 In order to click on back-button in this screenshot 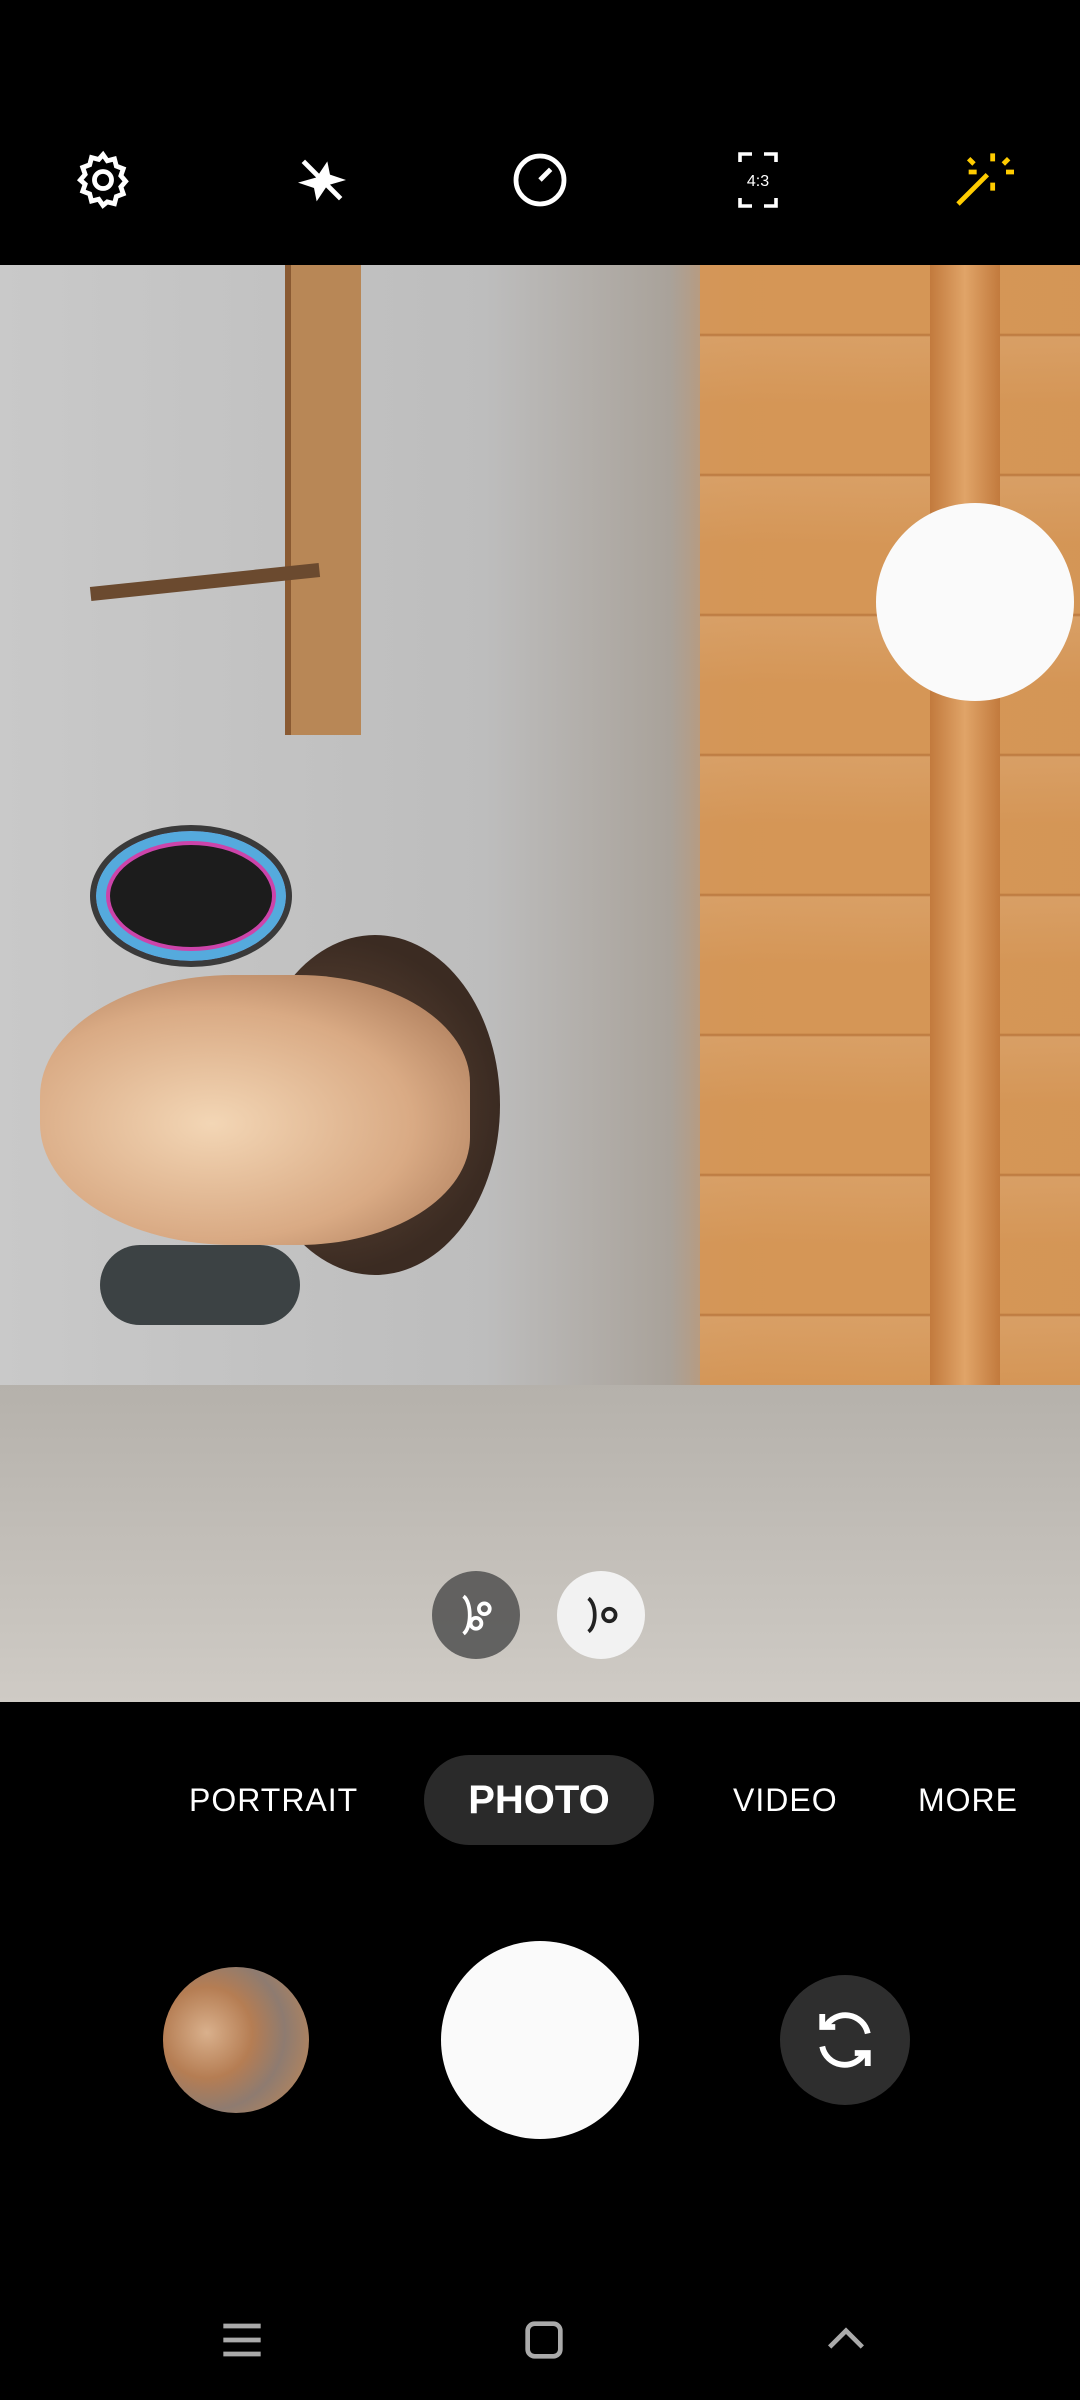, I will do `click(846, 2340)`.